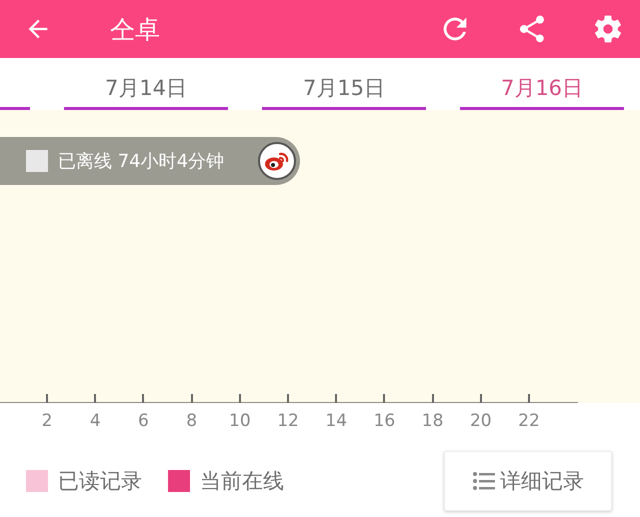  I want to click on settings-icon, so click(608, 29).